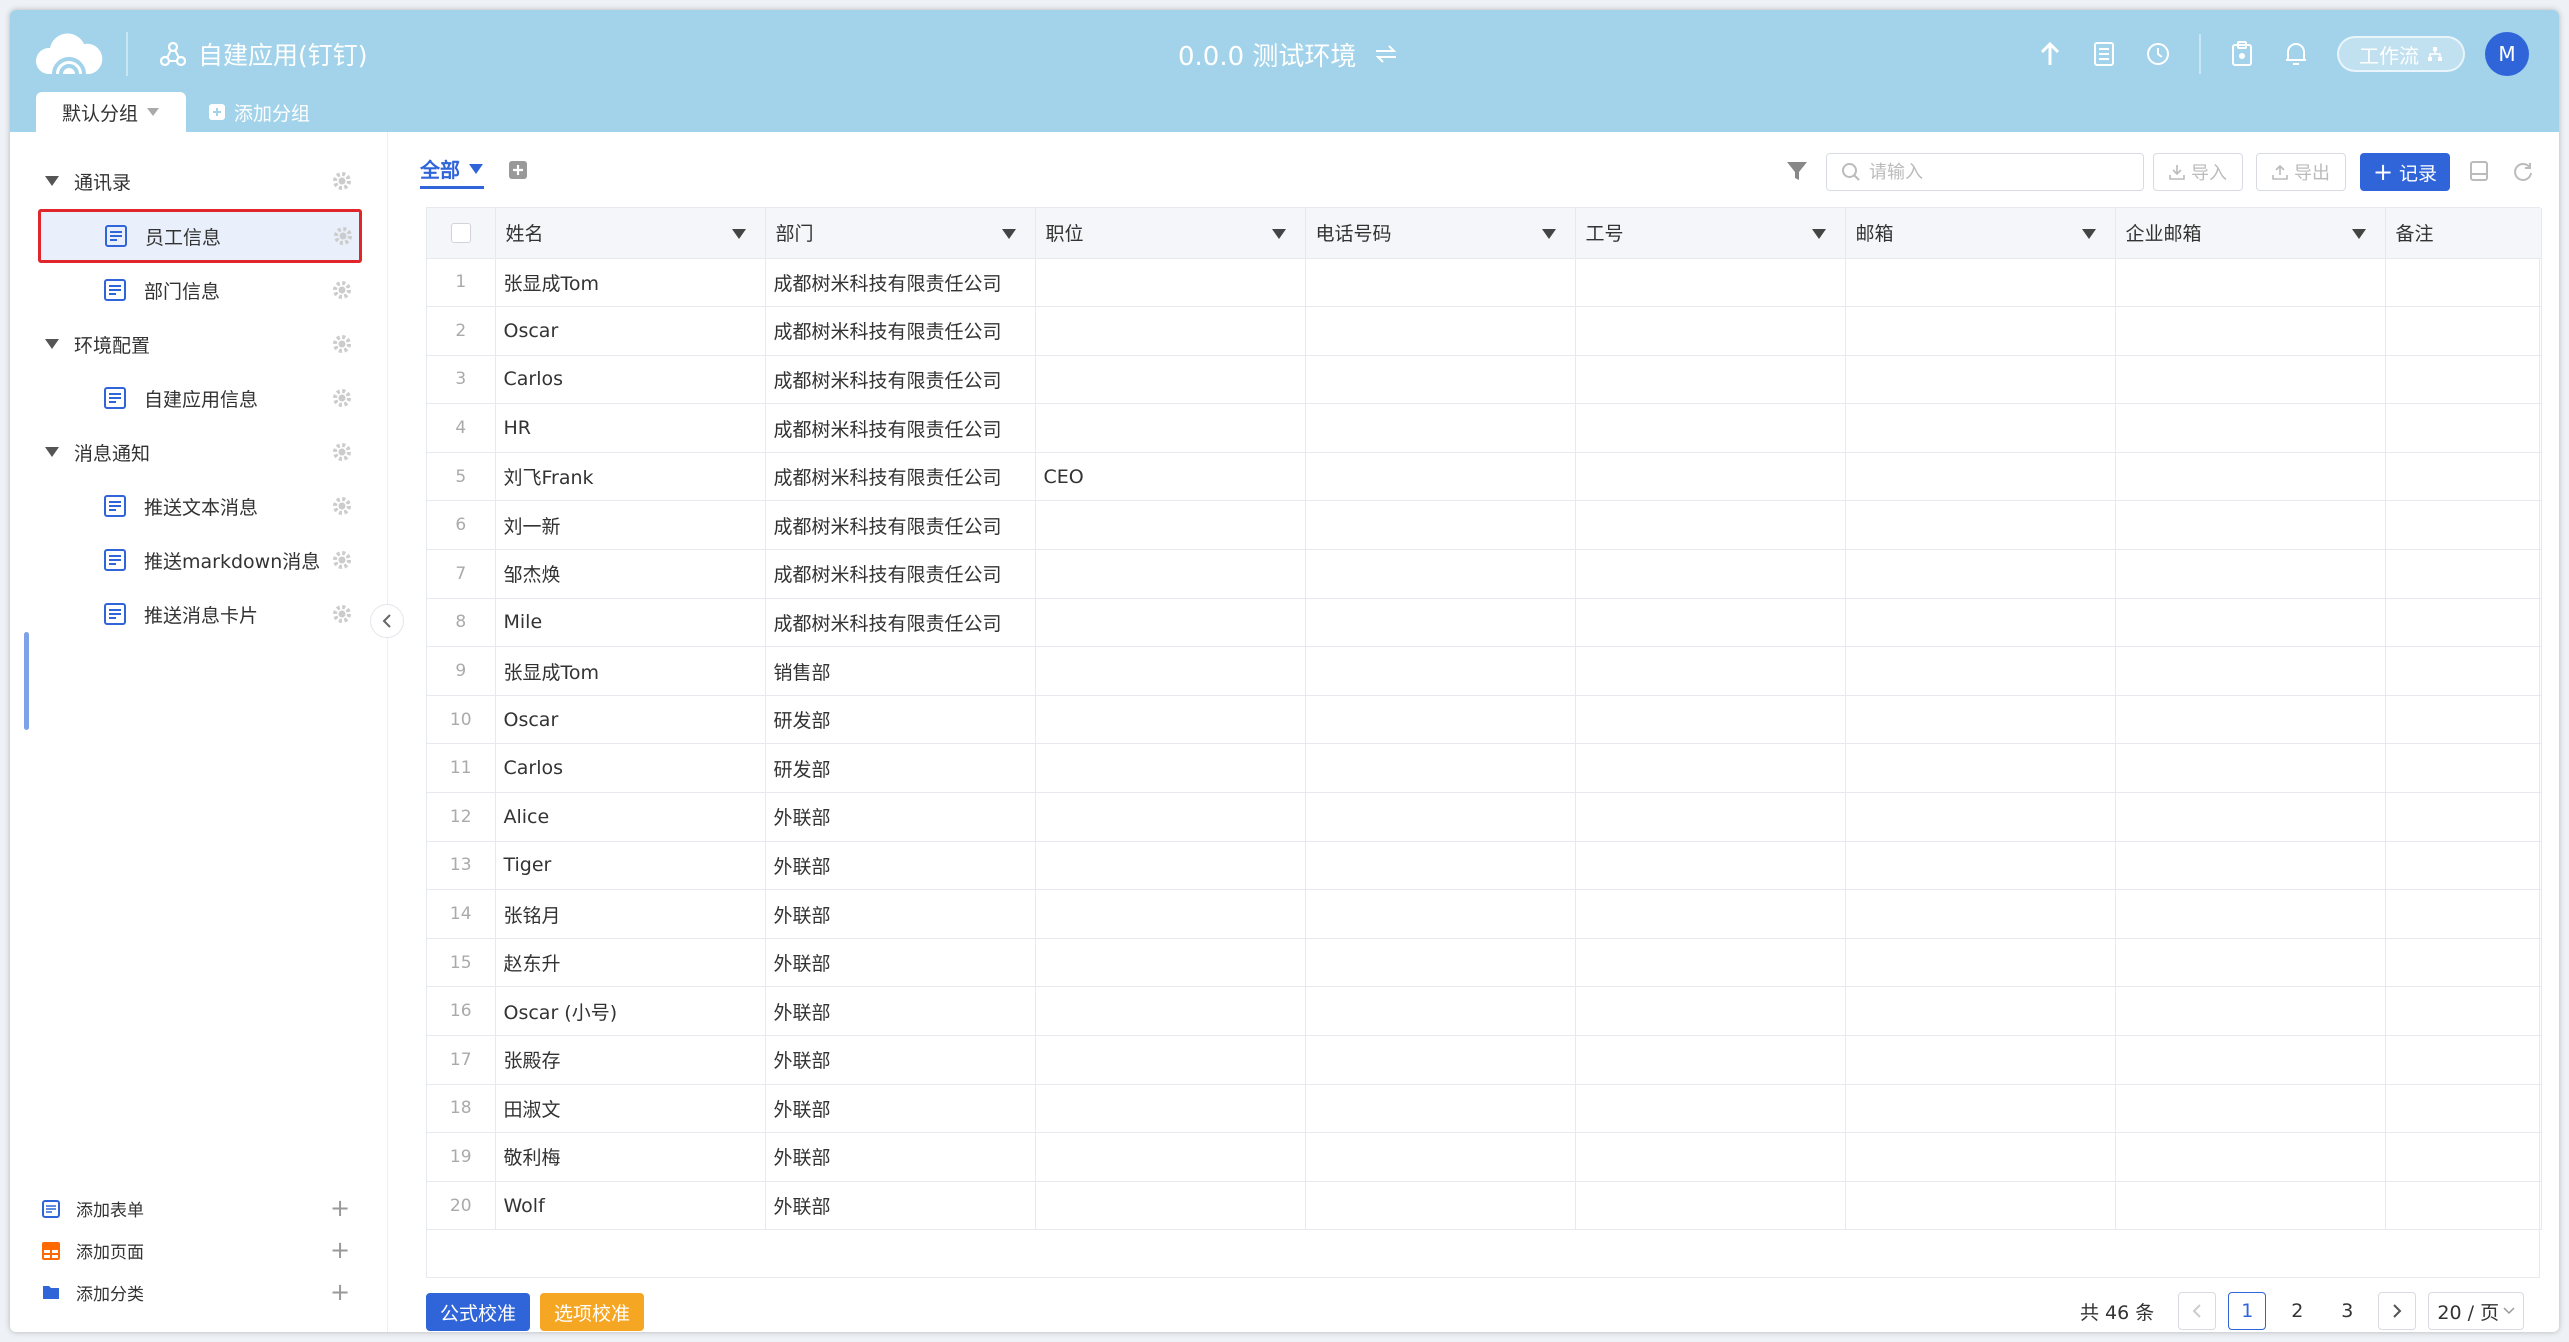 This screenshot has width=2569, height=1342. What do you see at coordinates (461, 1060) in the screenshot?
I see `row-number-cell: 17` at bounding box center [461, 1060].